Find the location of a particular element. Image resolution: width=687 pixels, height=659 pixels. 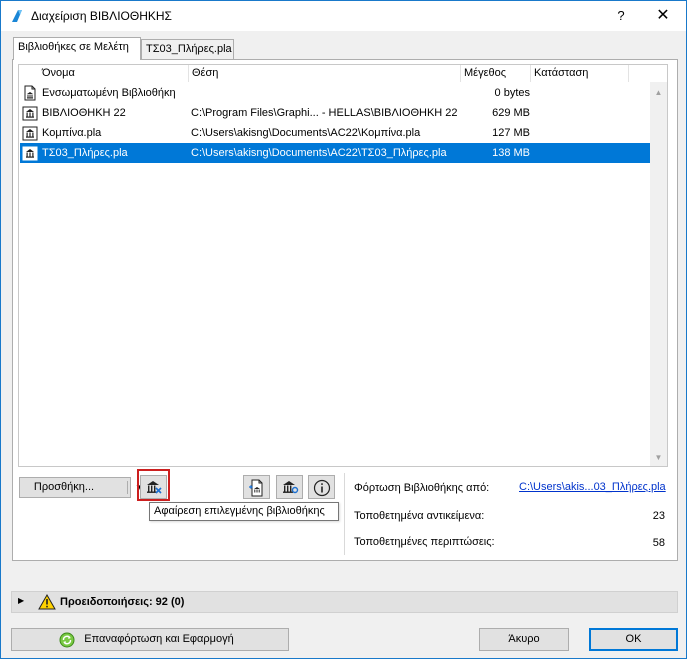

library-info-button is located at coordinates (321, 487).